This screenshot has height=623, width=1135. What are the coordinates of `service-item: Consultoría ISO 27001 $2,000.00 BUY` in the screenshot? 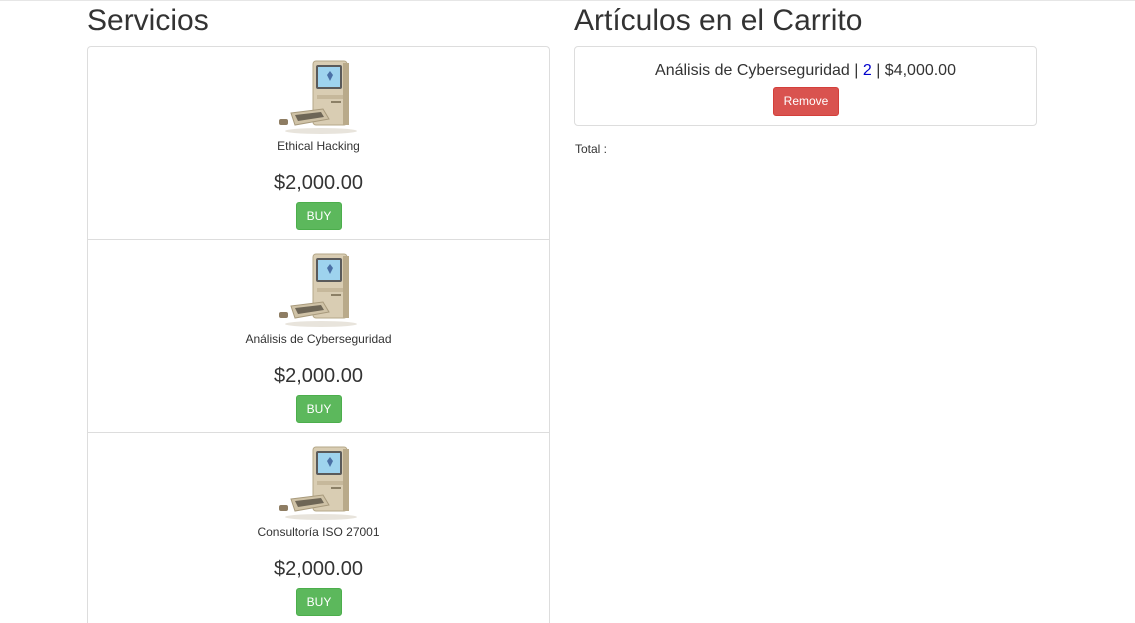 It's located at (318, 528).